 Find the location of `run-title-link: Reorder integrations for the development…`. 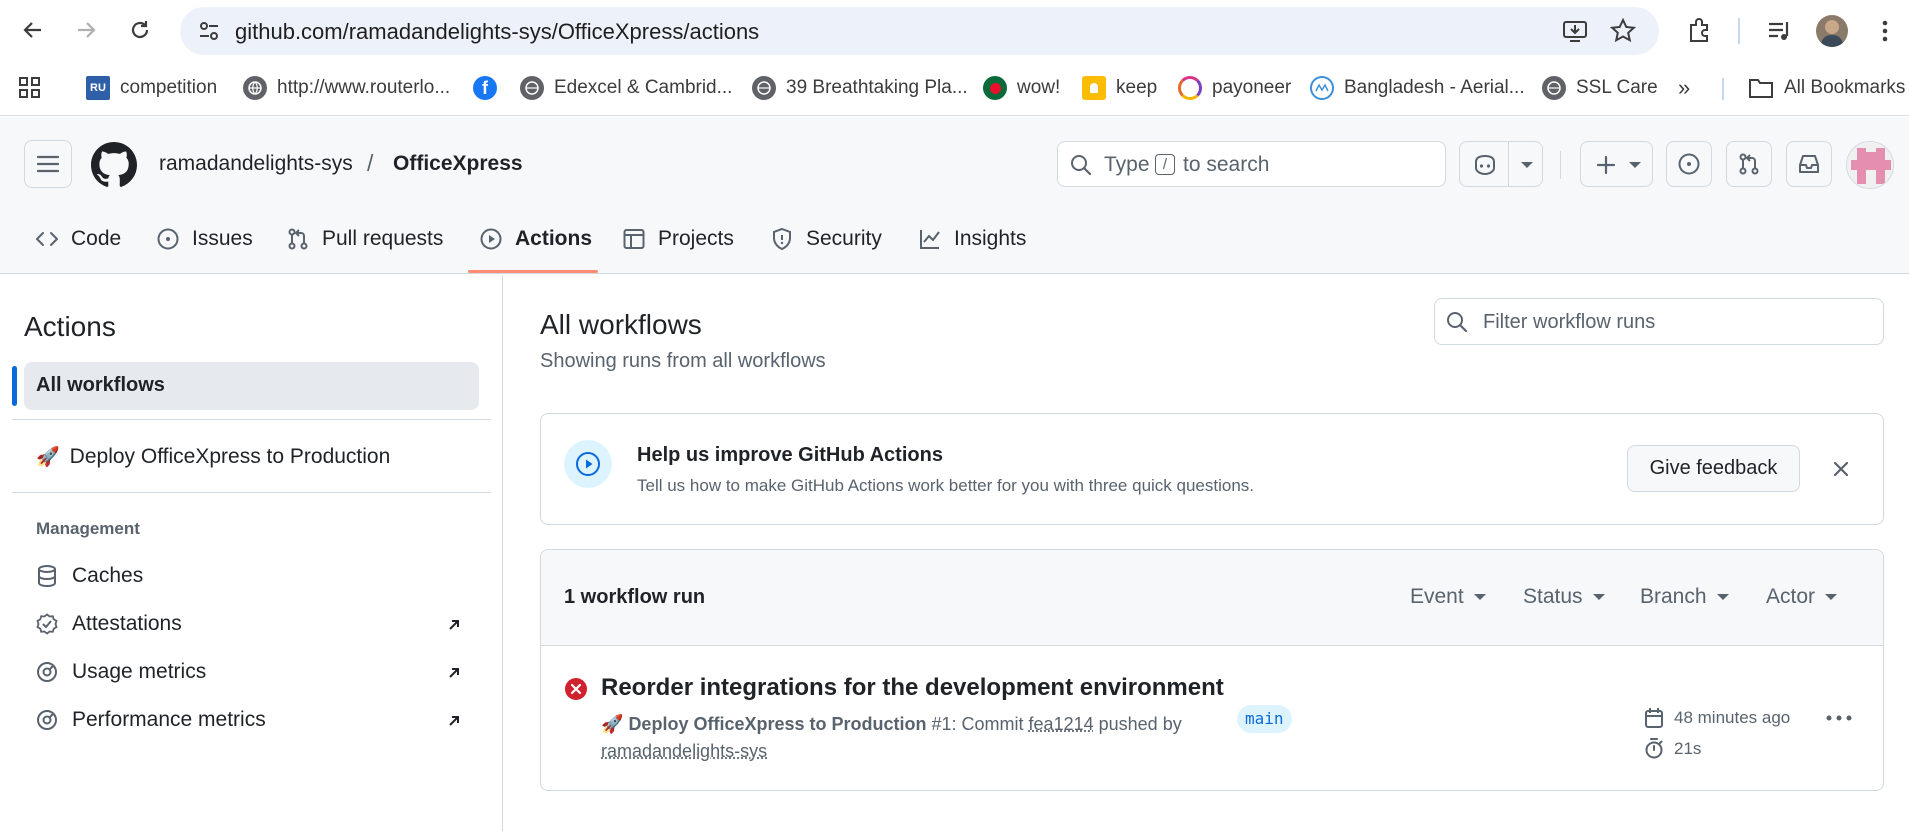

run-title-link: Reorder integrations for the development… is located at coordinates (912, 688).